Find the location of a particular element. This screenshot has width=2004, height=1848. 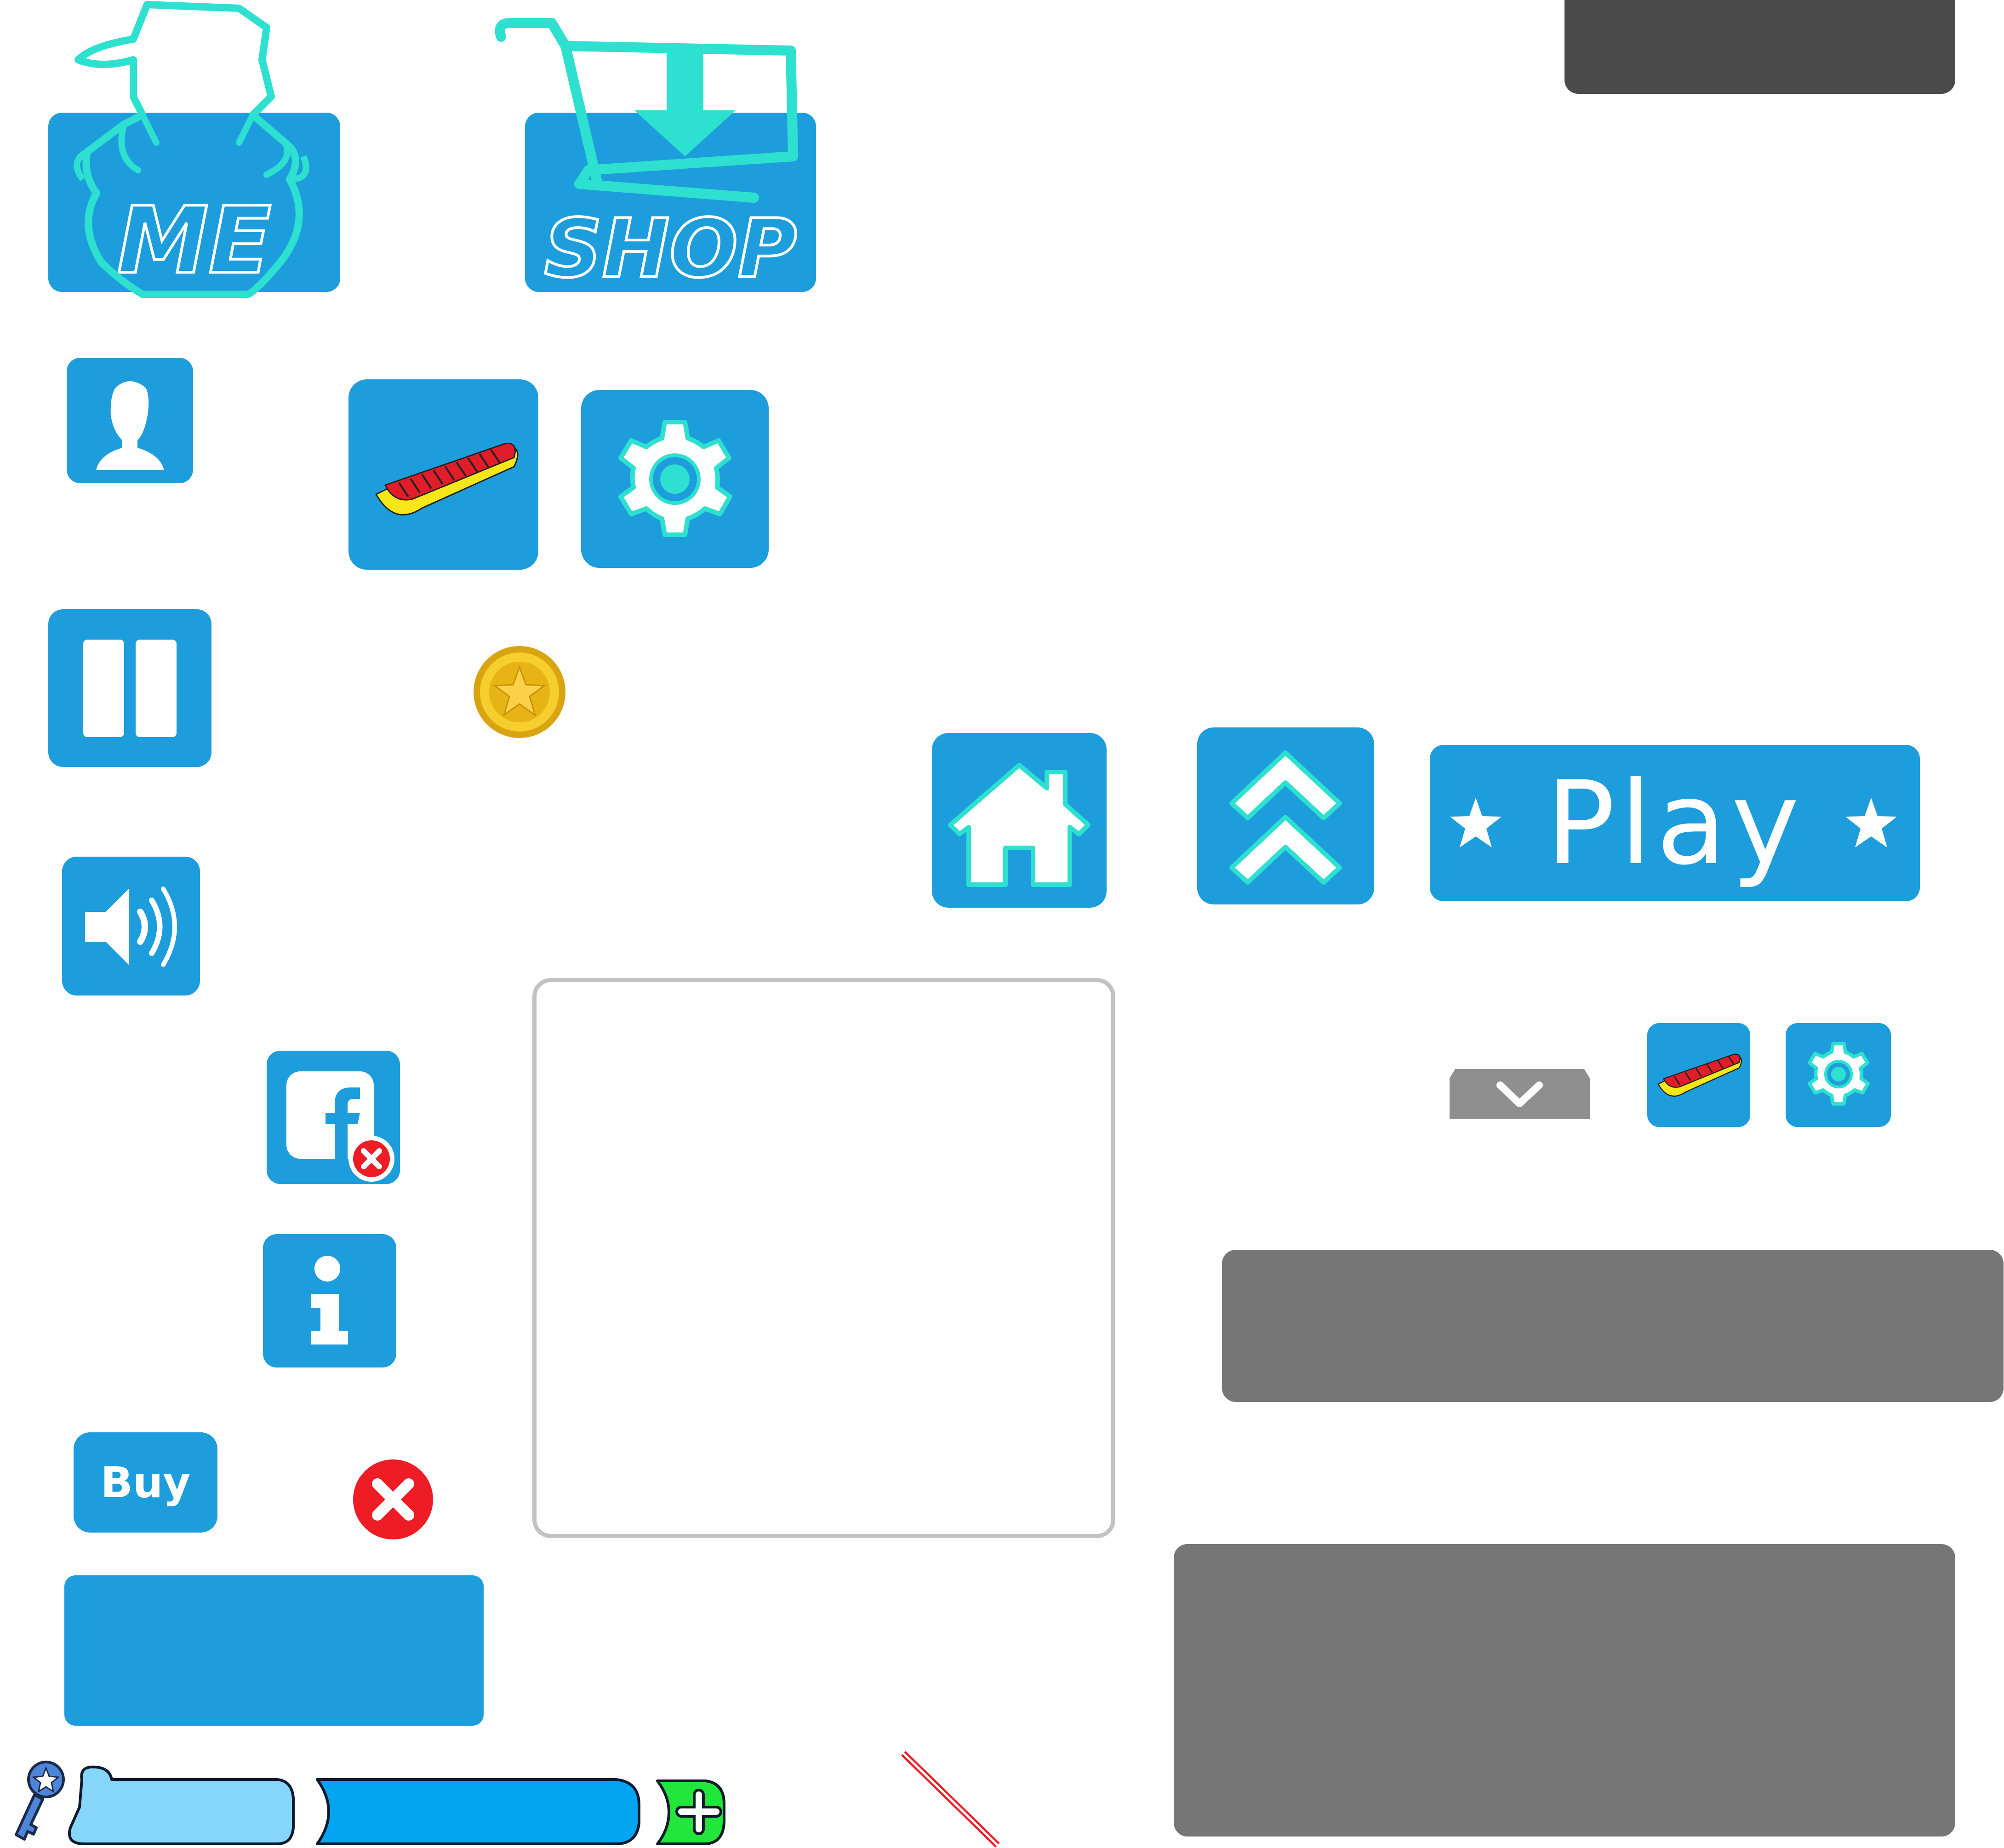

pause-icon is located at coordinates (129, 689).